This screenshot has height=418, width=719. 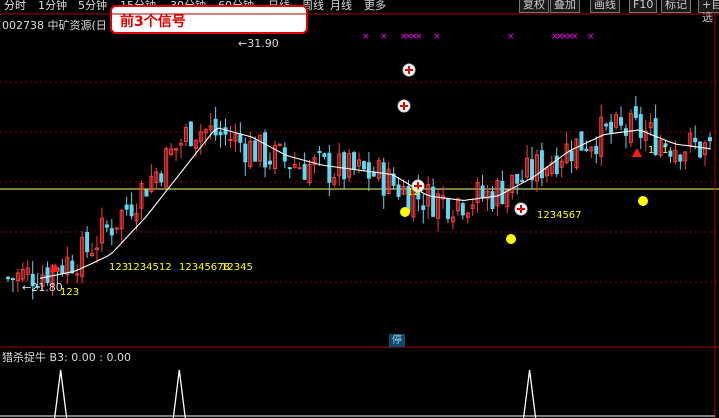 I want to click on price-high-label: ←31.90, so click(x=258, y=43).